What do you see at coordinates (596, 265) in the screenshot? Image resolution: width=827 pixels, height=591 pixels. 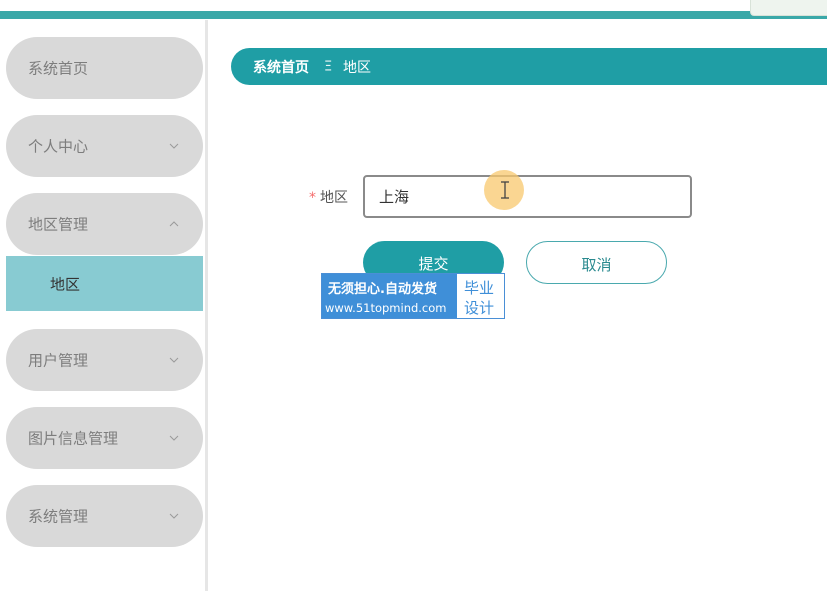 I see `cancel-button-label: 取消` at bounding box center [596, 265].